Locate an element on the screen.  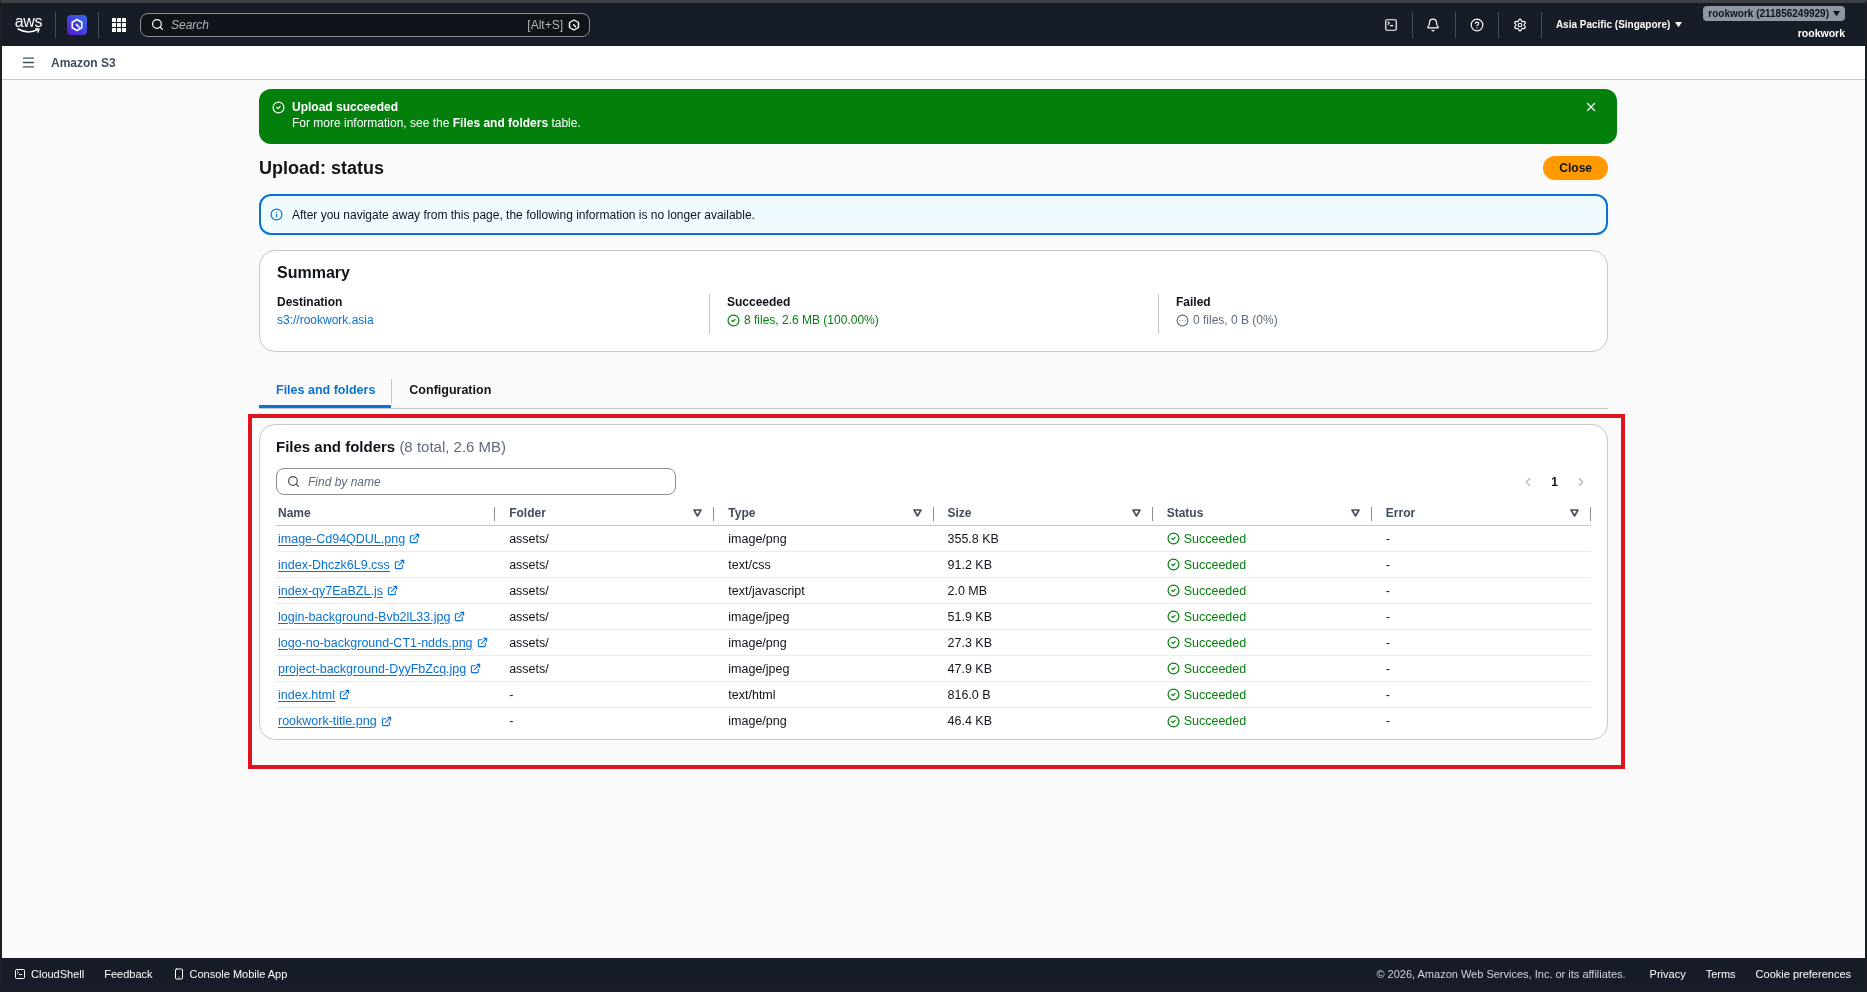
file-link: index-Dhczk6L9.css is located at coordinates (341, 564).